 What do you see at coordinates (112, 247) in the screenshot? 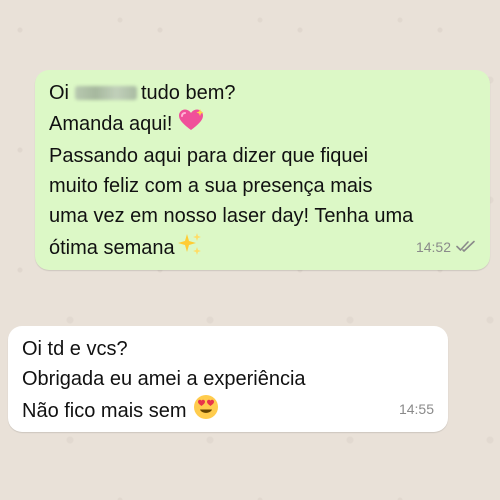
I see `closing-text: ótima semana` at bounding box center [112, 247].